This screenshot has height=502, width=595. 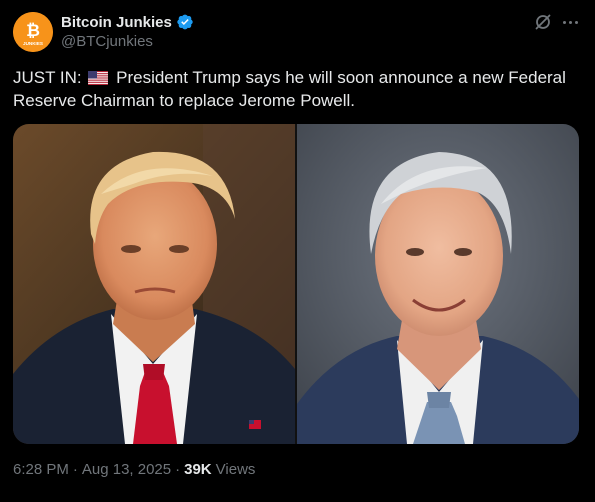 I want to click on avatar: ₿ JUNKIES, so click(x=33, y=32).